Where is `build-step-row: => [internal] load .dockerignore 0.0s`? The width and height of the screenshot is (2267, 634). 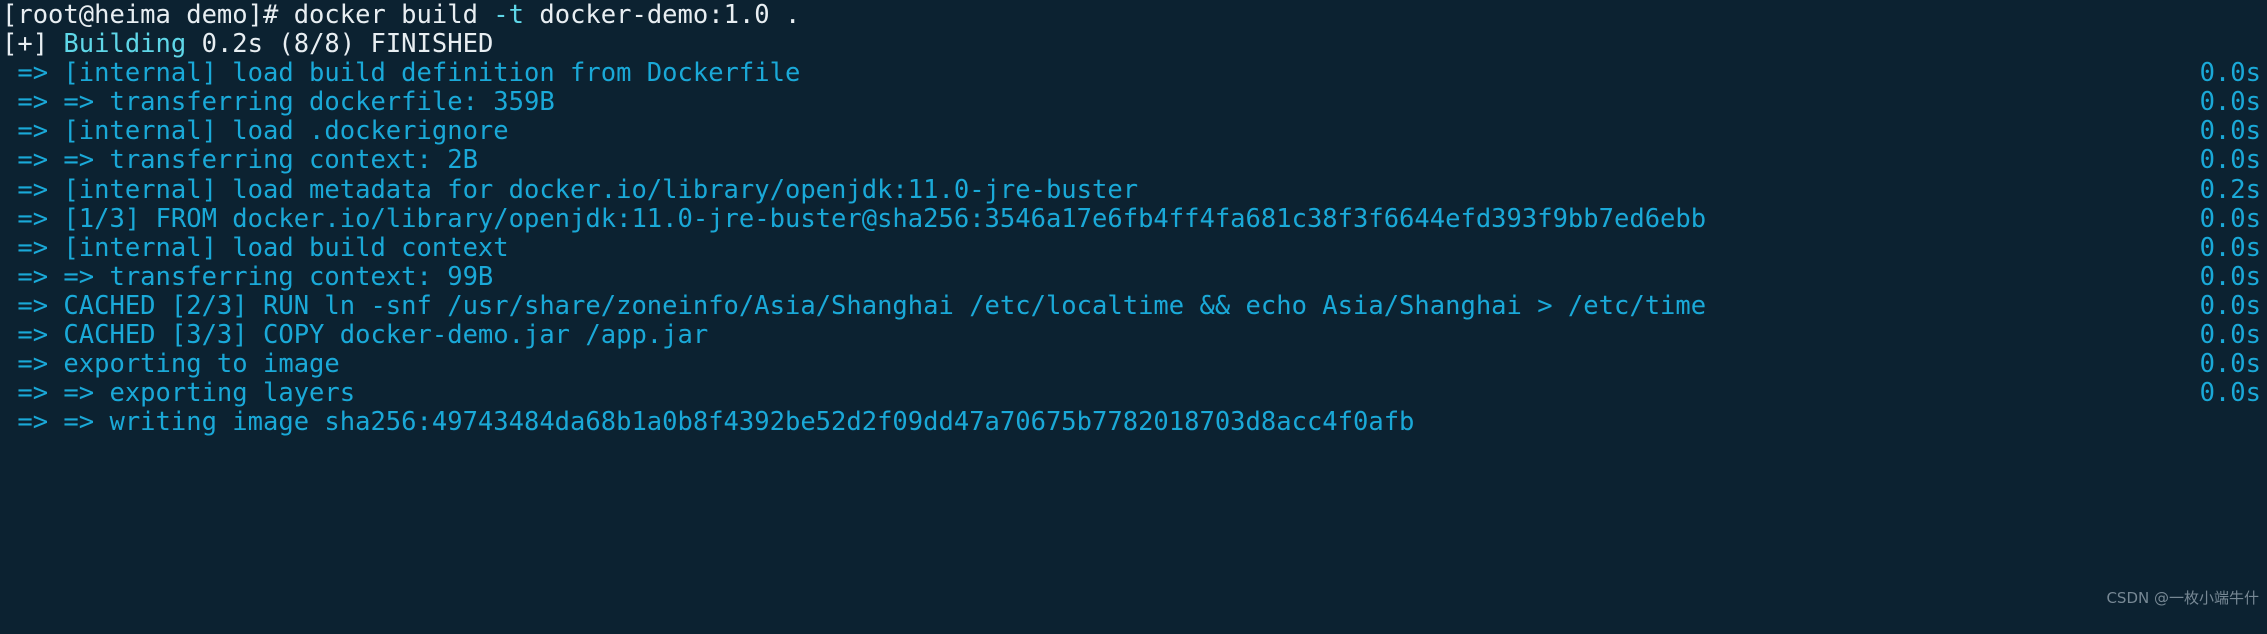
build-step-row: => [internal] load .dockerignore 0.0s is located at coordinates (1133, 131).